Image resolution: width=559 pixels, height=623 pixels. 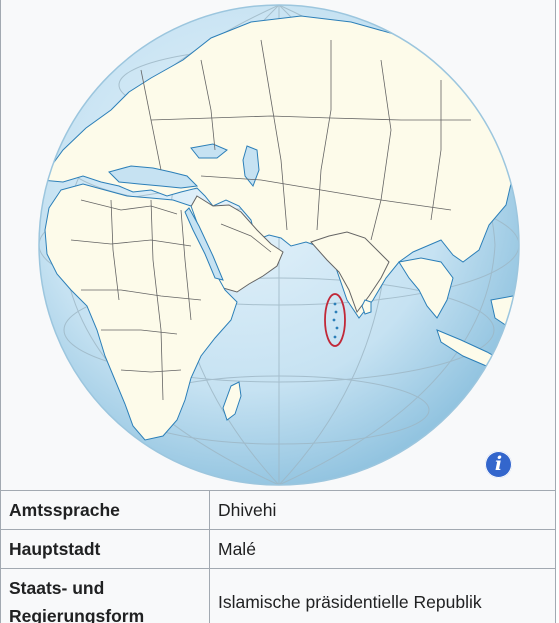 What do you see at coordinates (382, 595) in the screenshot?
I see `government-form-value: Islamische präsidentielle Republik` at bounding box center [382, 595].